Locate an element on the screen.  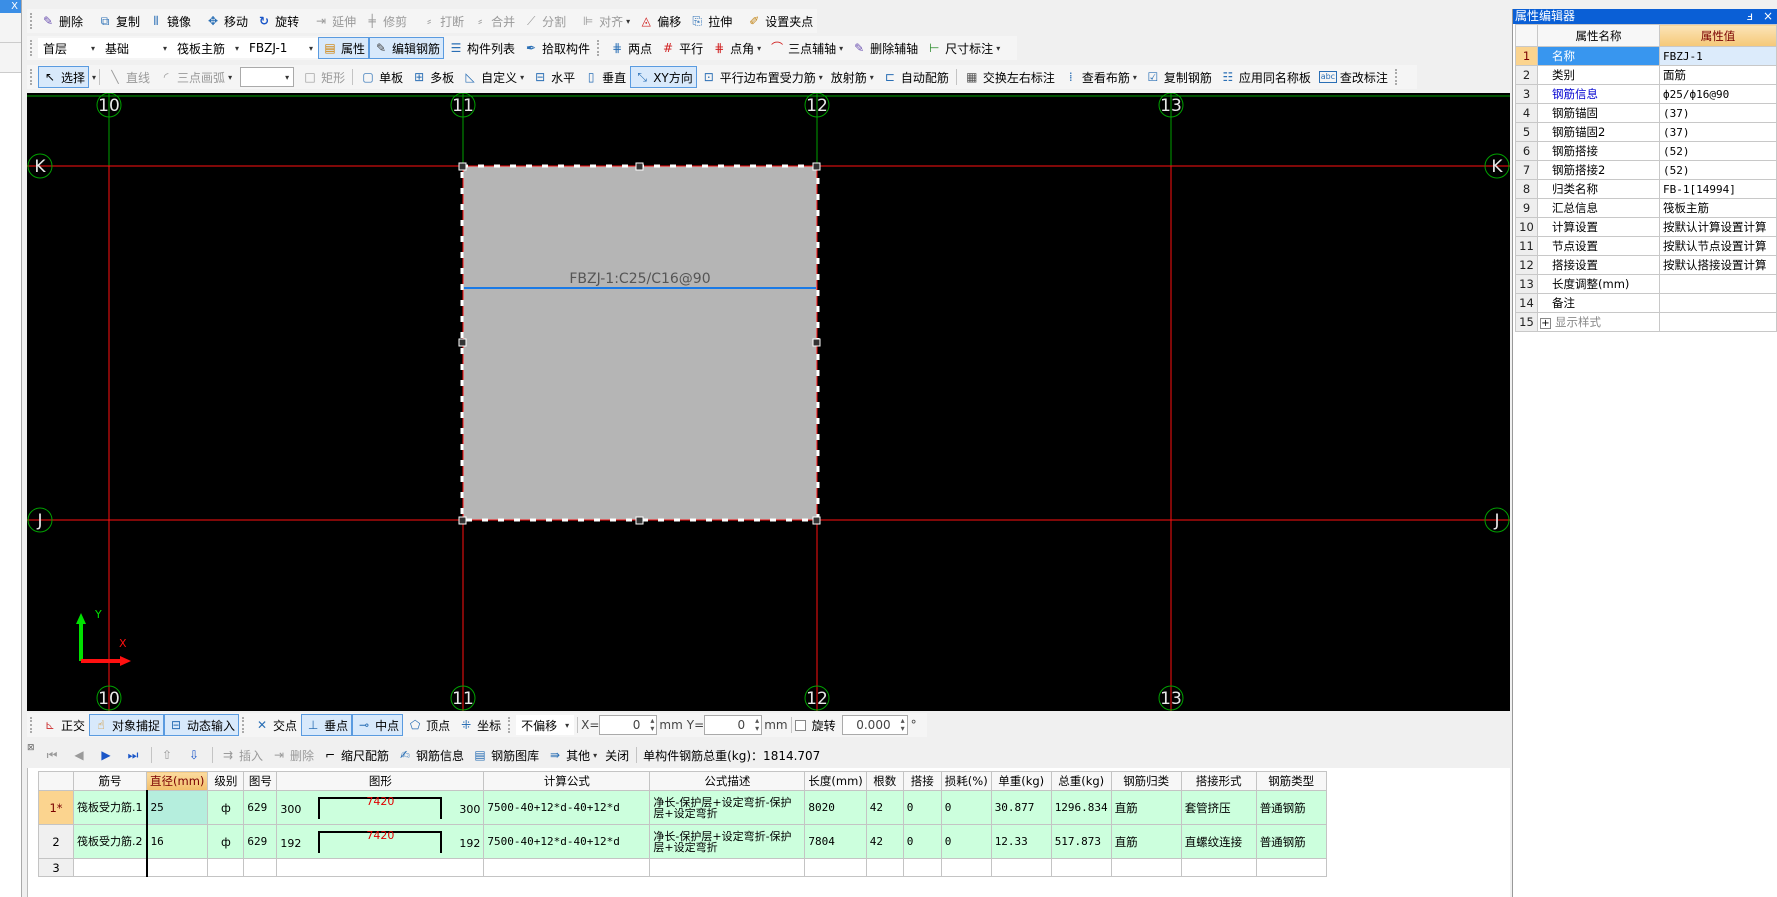
property-row: 5 钢筋锚固2 (37) is located at coordinates (1646, 132).